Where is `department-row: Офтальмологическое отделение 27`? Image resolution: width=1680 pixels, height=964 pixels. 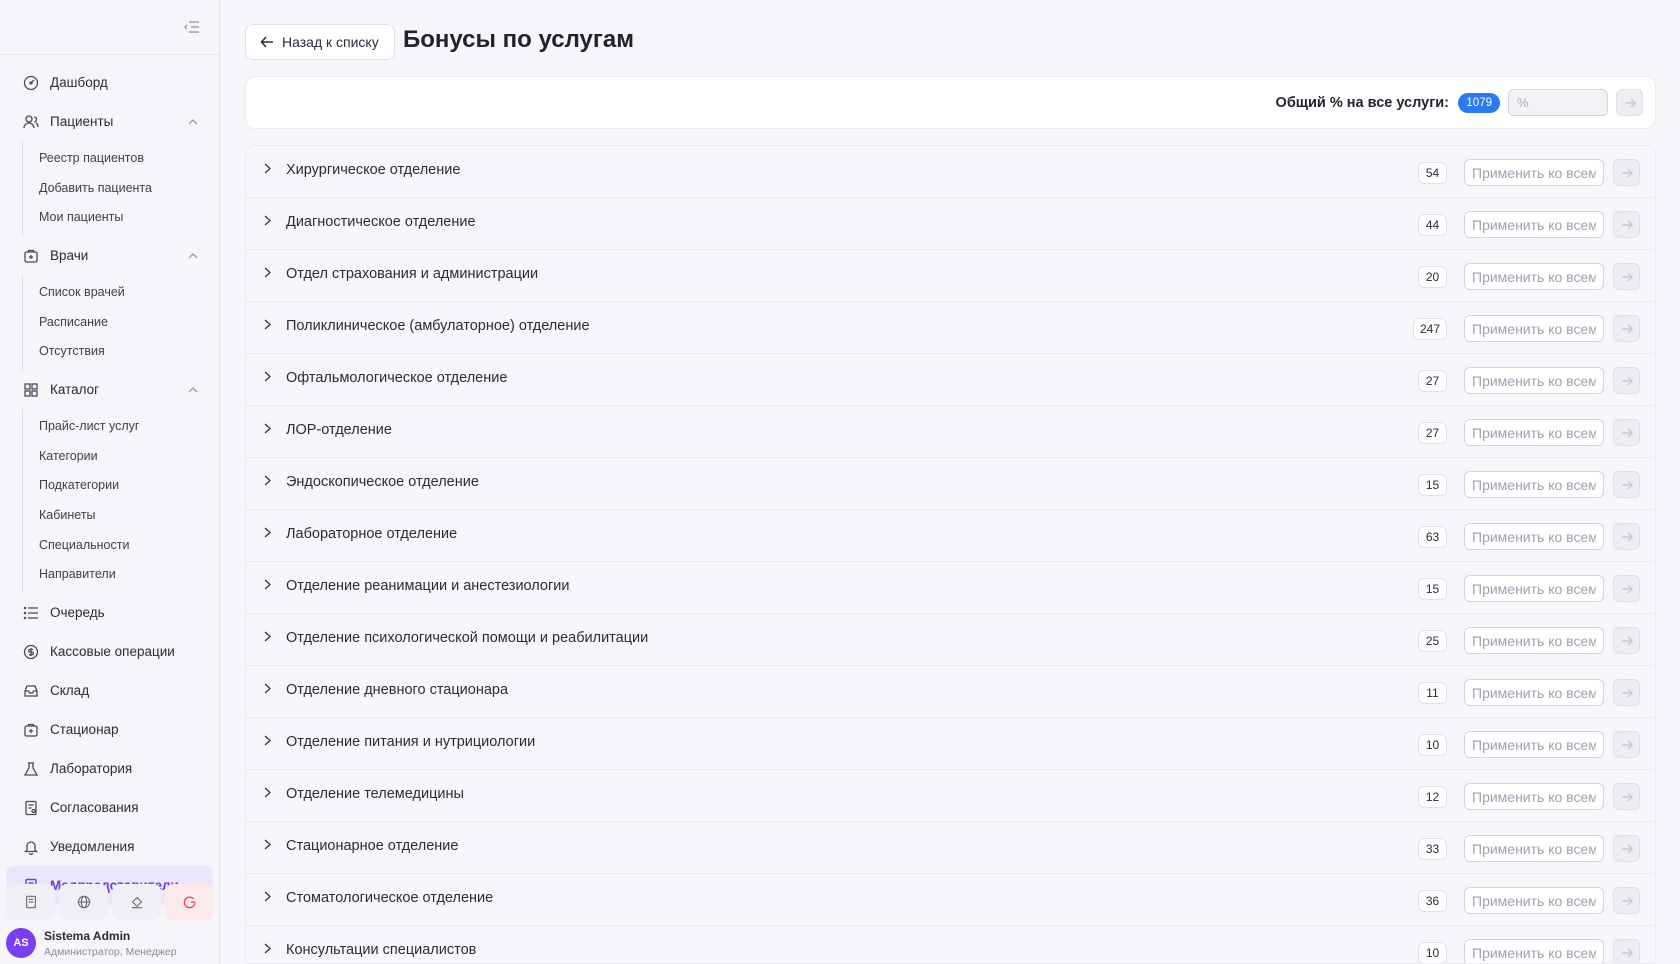 department-row: Офтальмологическое отделение 27 is located at coordinates (950, 380).